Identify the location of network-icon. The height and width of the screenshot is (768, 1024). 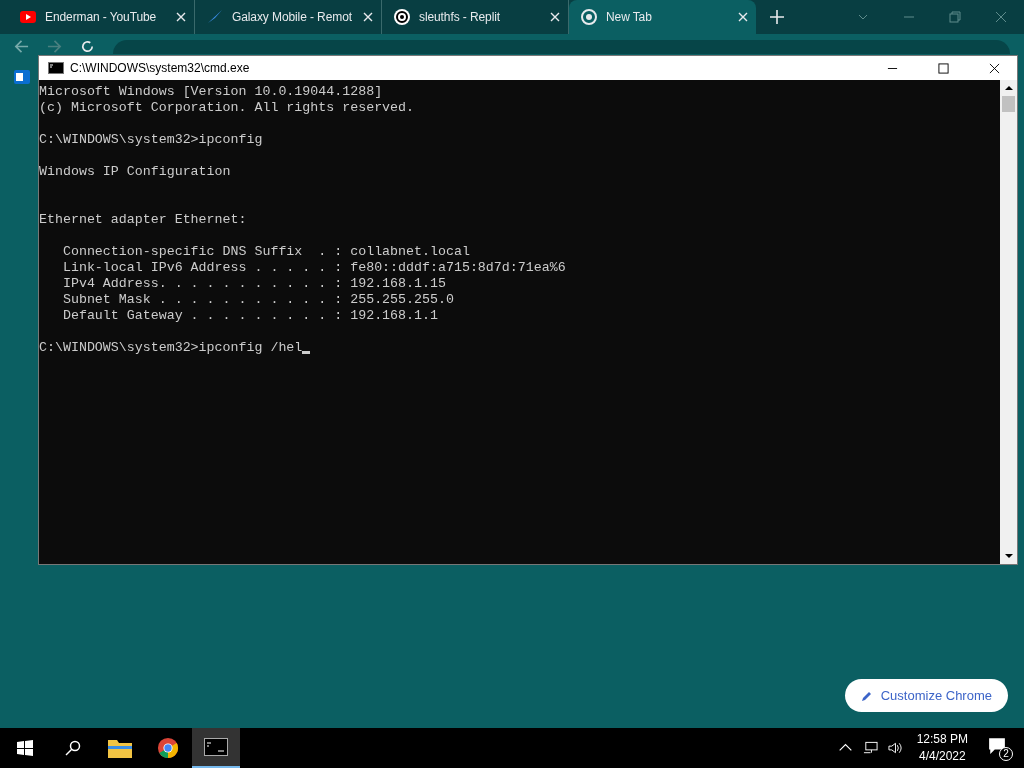
(870, 748).